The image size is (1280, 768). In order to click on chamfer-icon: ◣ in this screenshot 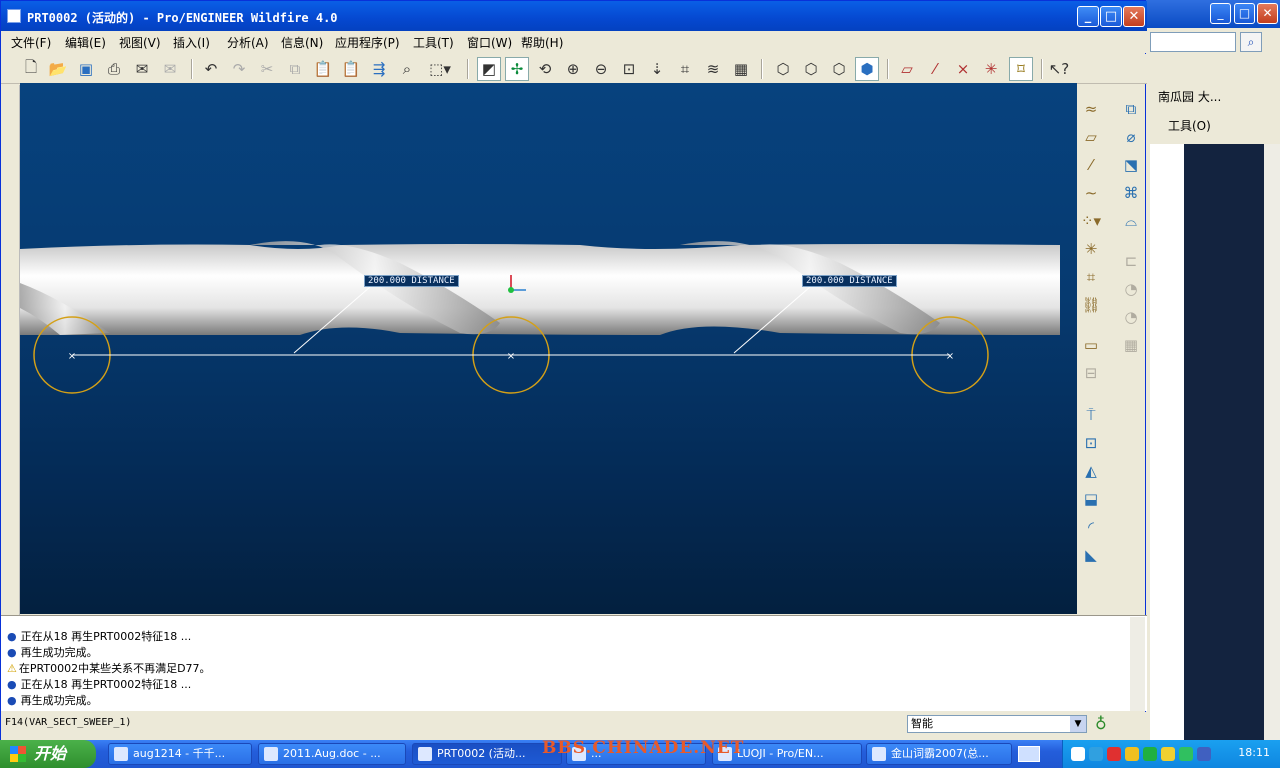, I will do `click(1091, 555)`.